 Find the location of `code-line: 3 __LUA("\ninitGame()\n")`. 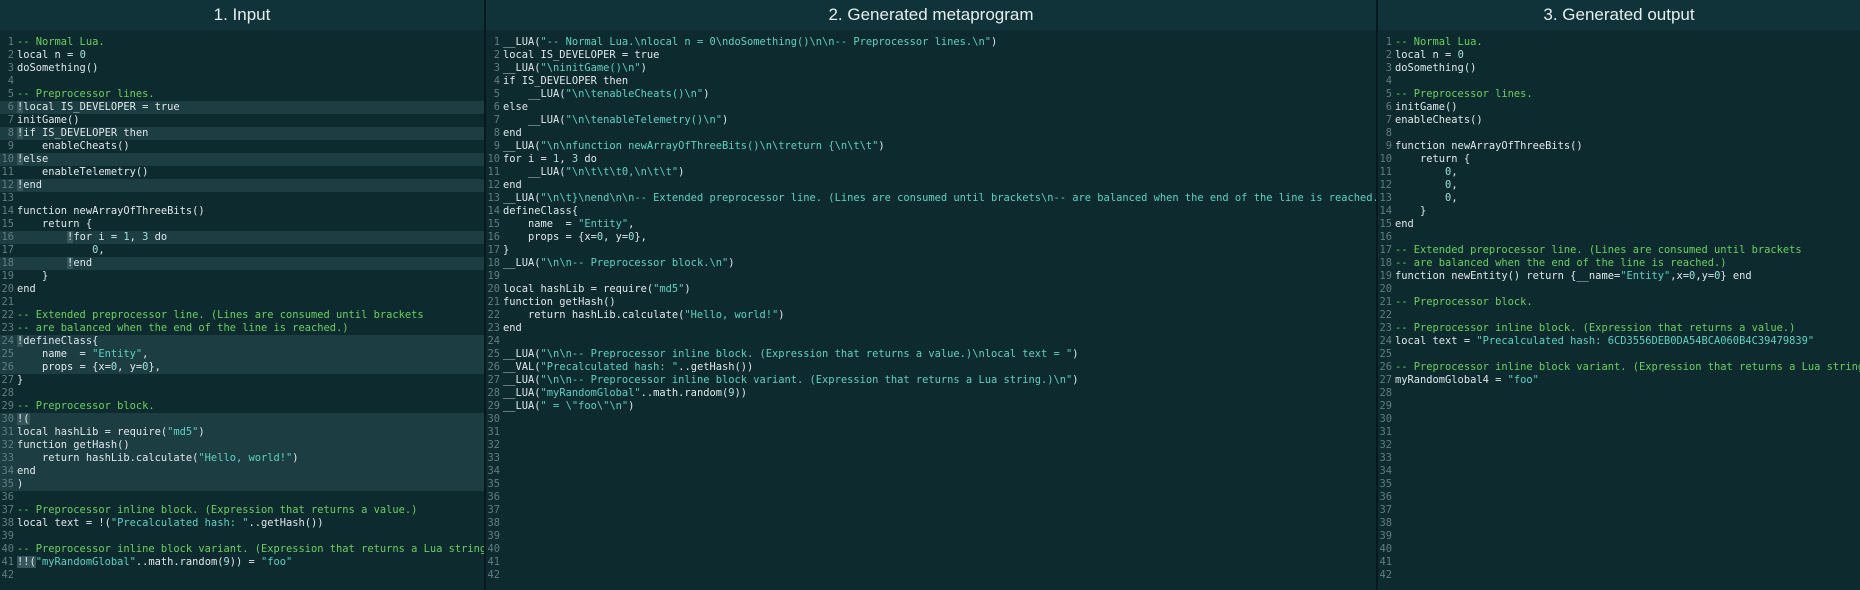

code-line: 3 __LUA("\ninitGame()\n") is located at coordinates (931, 68).